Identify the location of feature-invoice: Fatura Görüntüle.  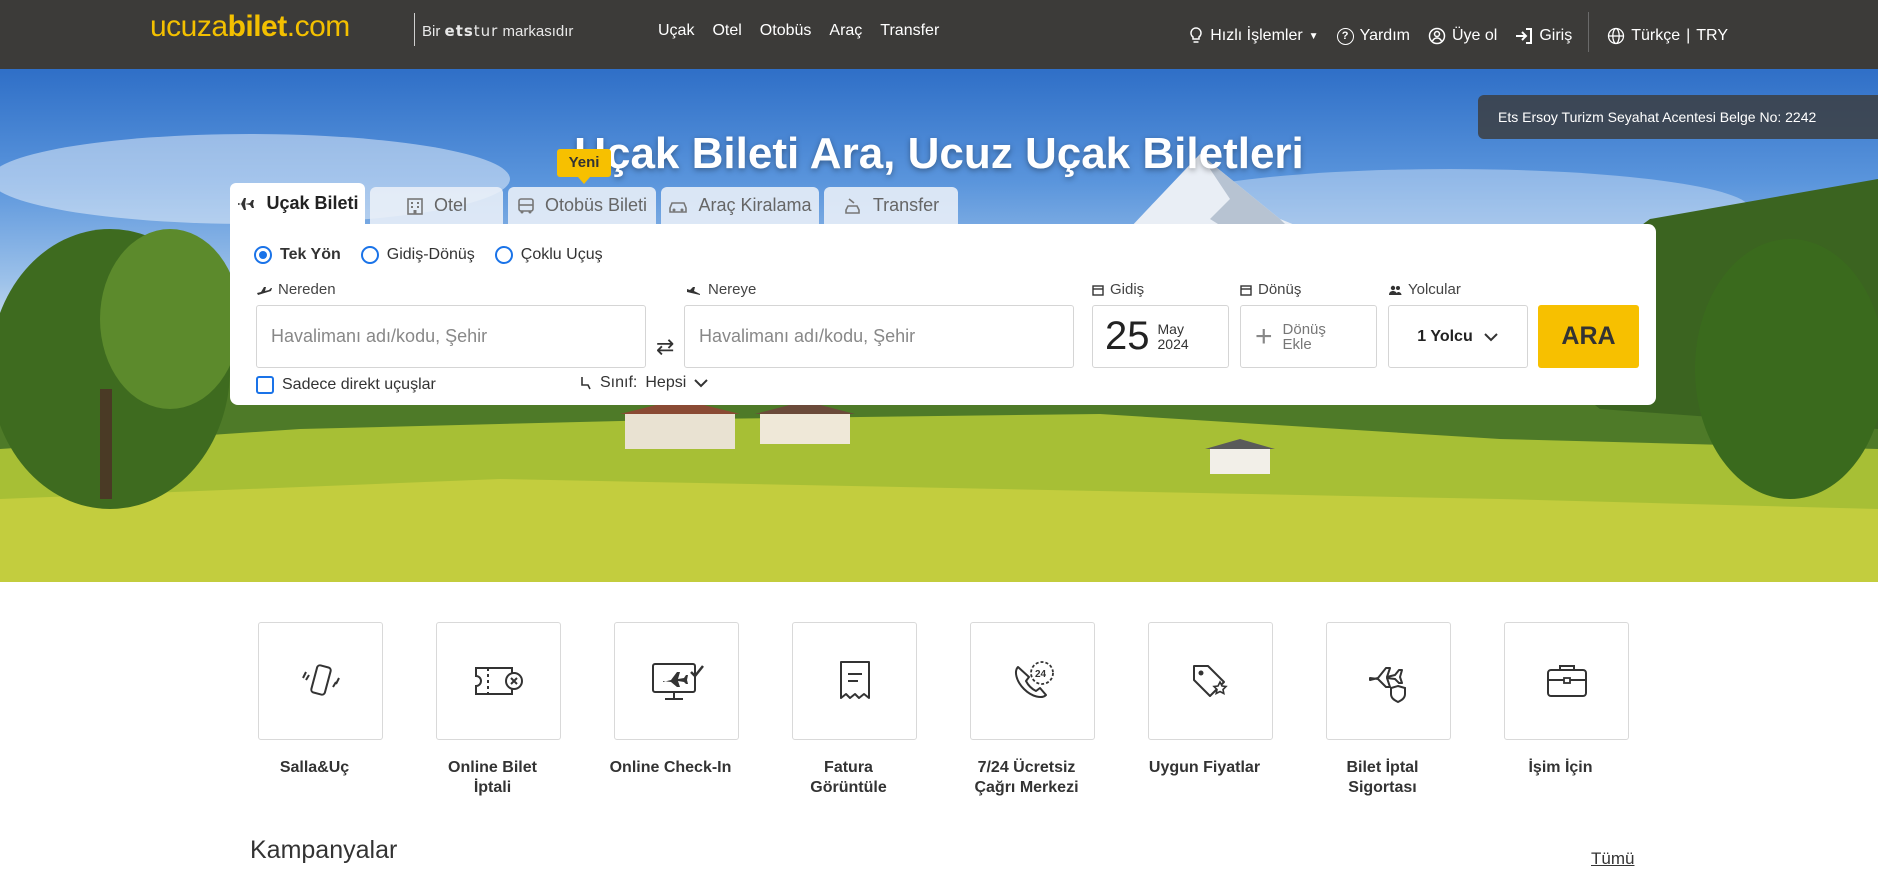
(854, 710).